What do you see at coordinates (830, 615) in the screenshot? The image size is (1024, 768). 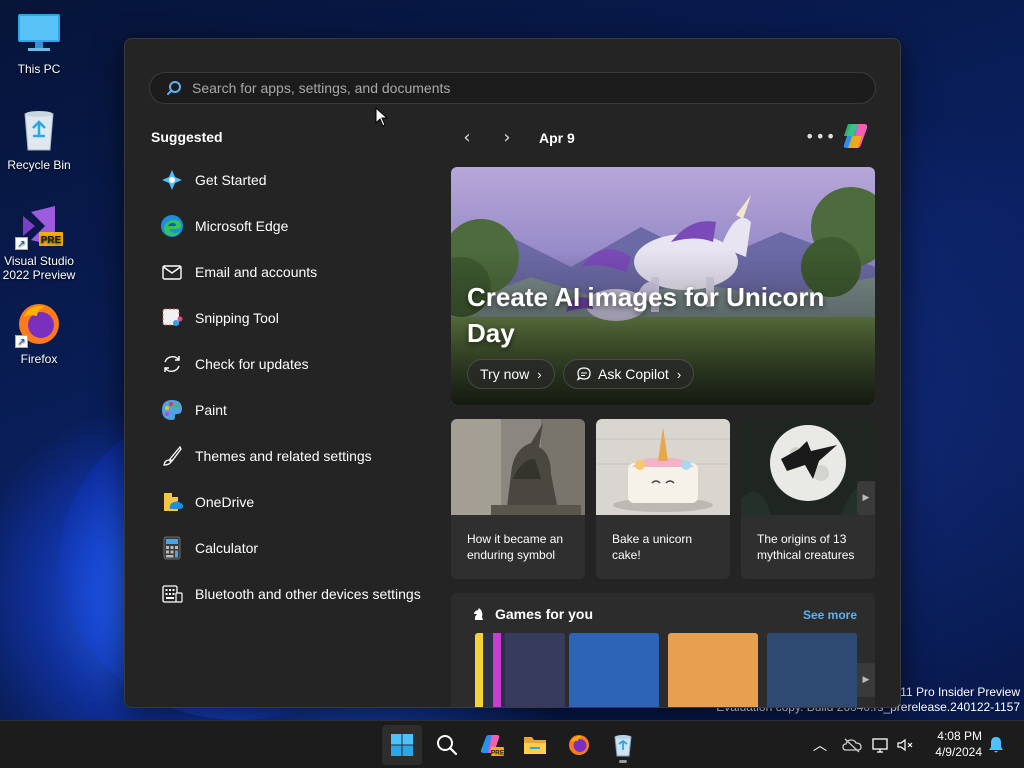 I see `see-more-link: See more` at bounding box center [830, 615].